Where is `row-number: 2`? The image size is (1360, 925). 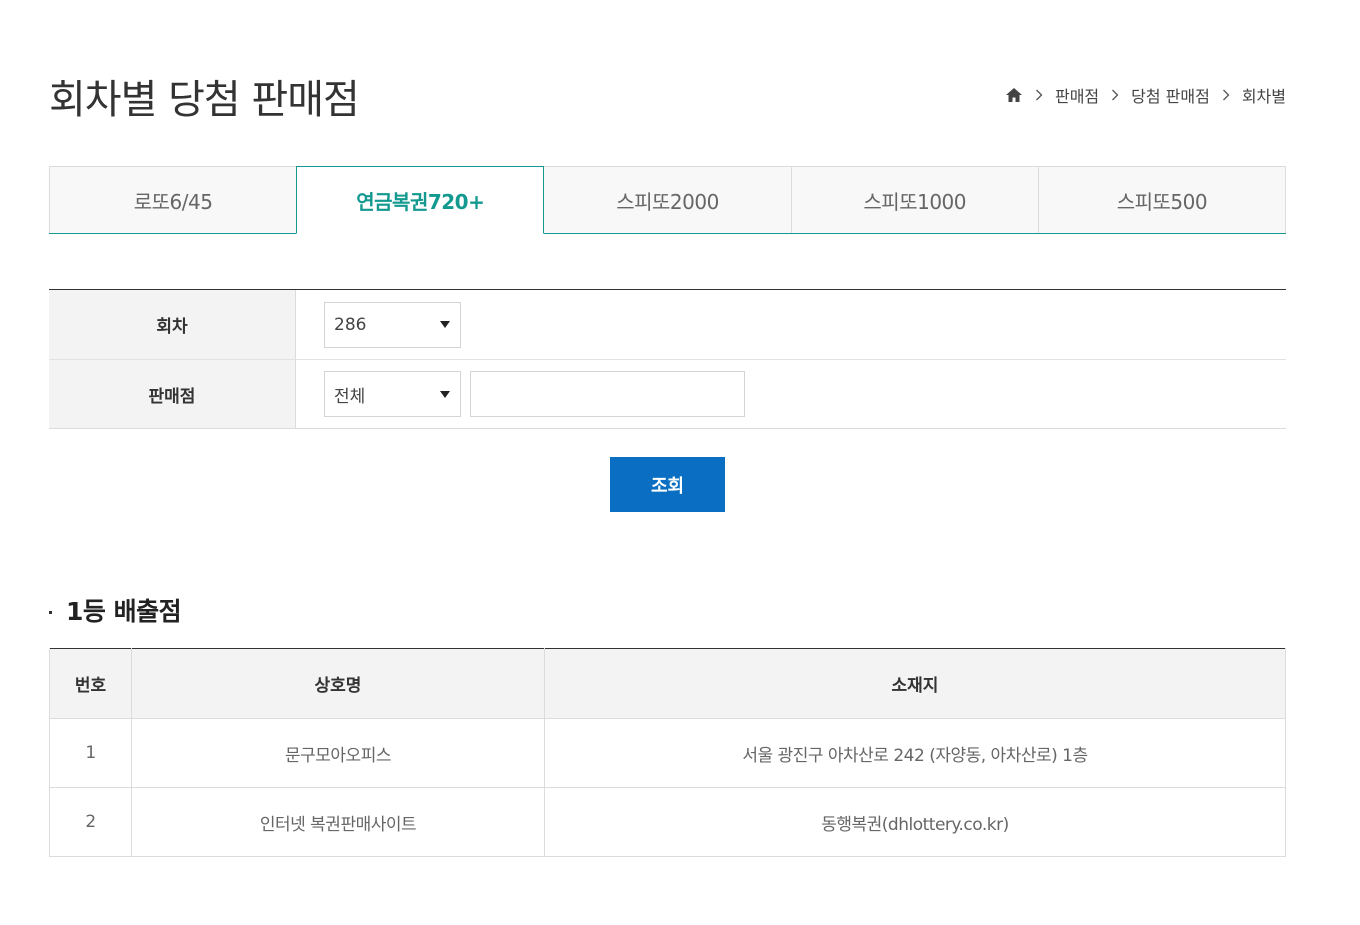 row-number: 2 is located at coordinates (90, 822).